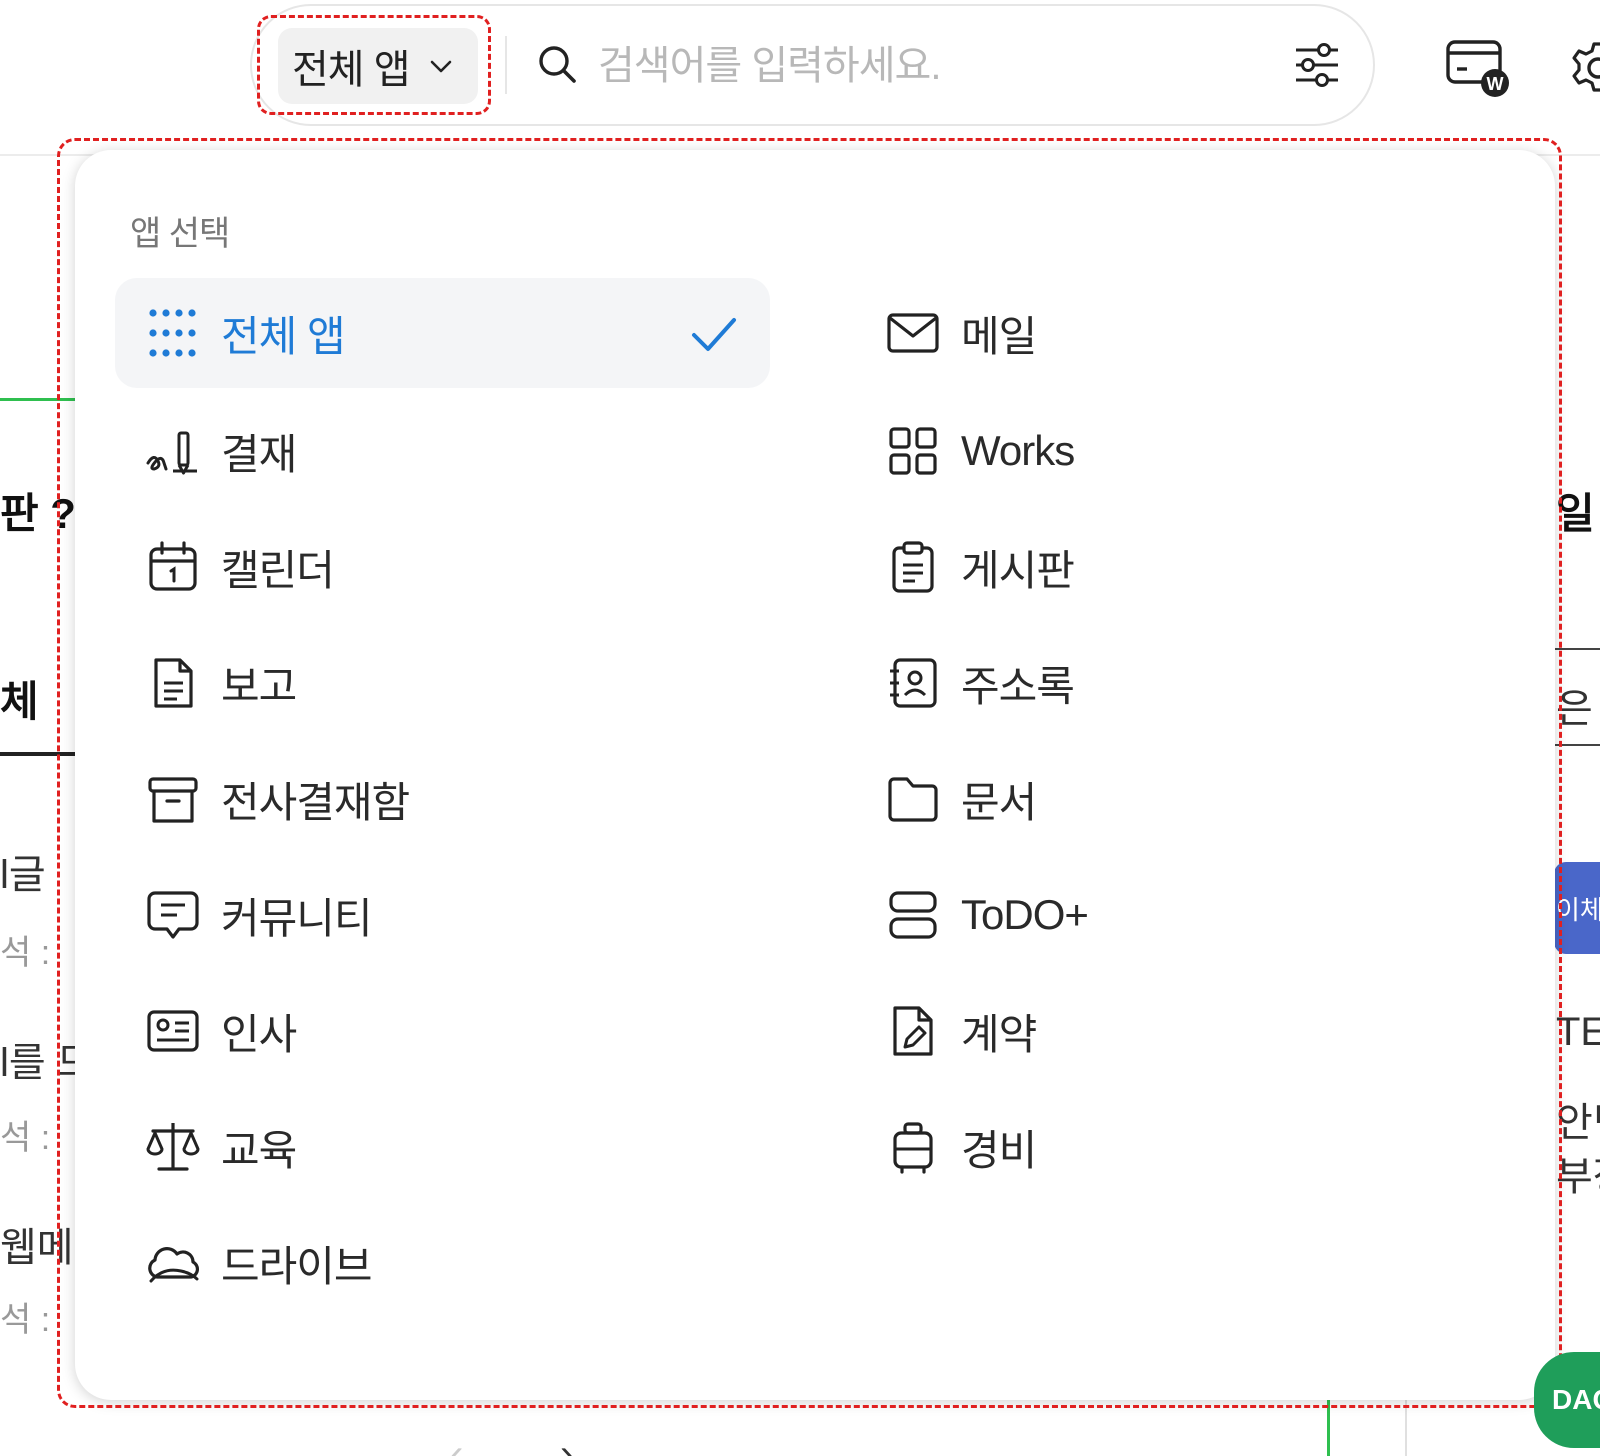  I want to click on app-option-label: 드라이브, so click(297, 1266).